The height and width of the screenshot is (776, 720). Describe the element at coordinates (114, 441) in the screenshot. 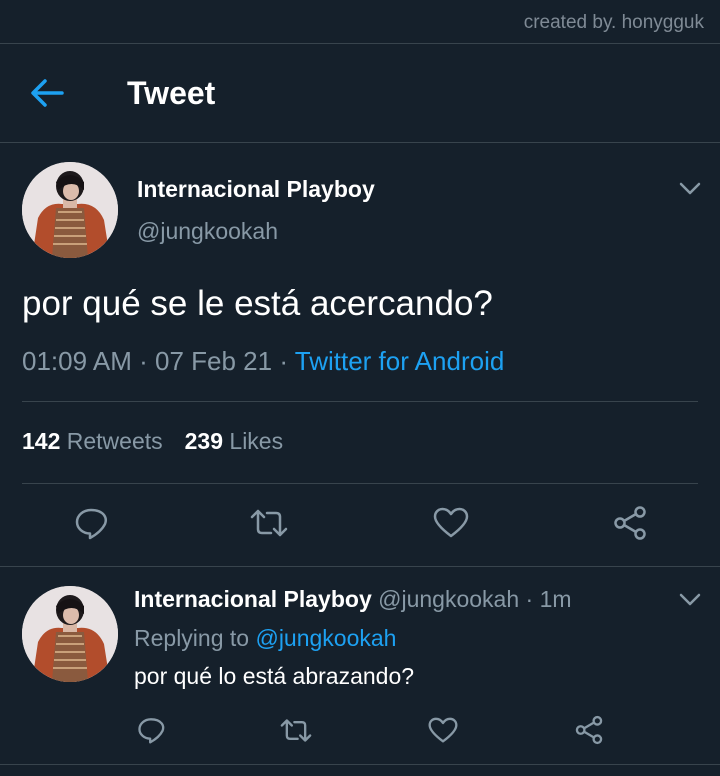

I see `retweets-label: Retweets` at that location.